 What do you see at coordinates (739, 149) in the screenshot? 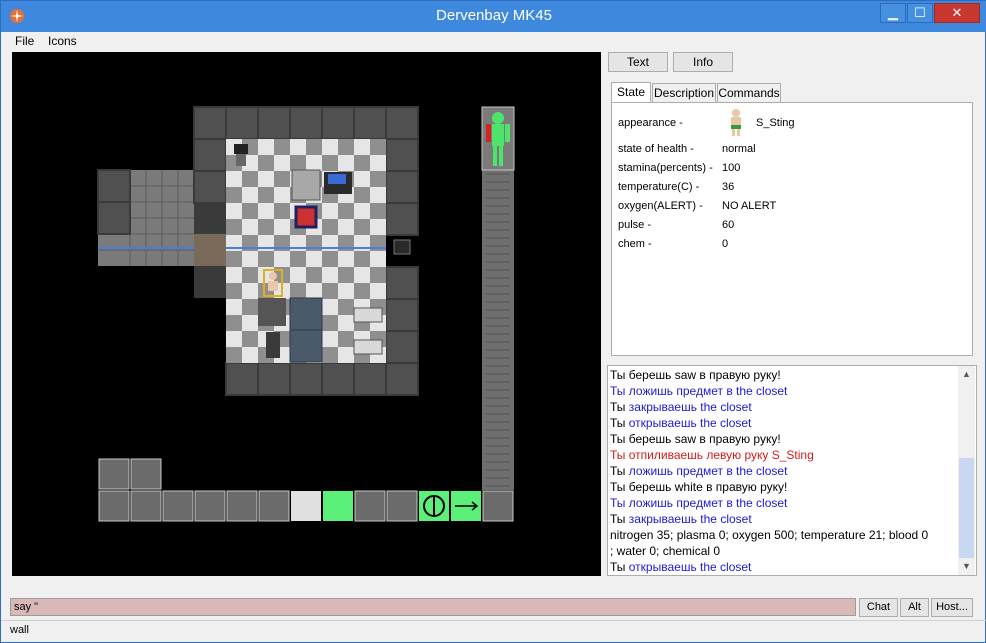
I see `state-value-health: normal` at bounding box center [739, 149].